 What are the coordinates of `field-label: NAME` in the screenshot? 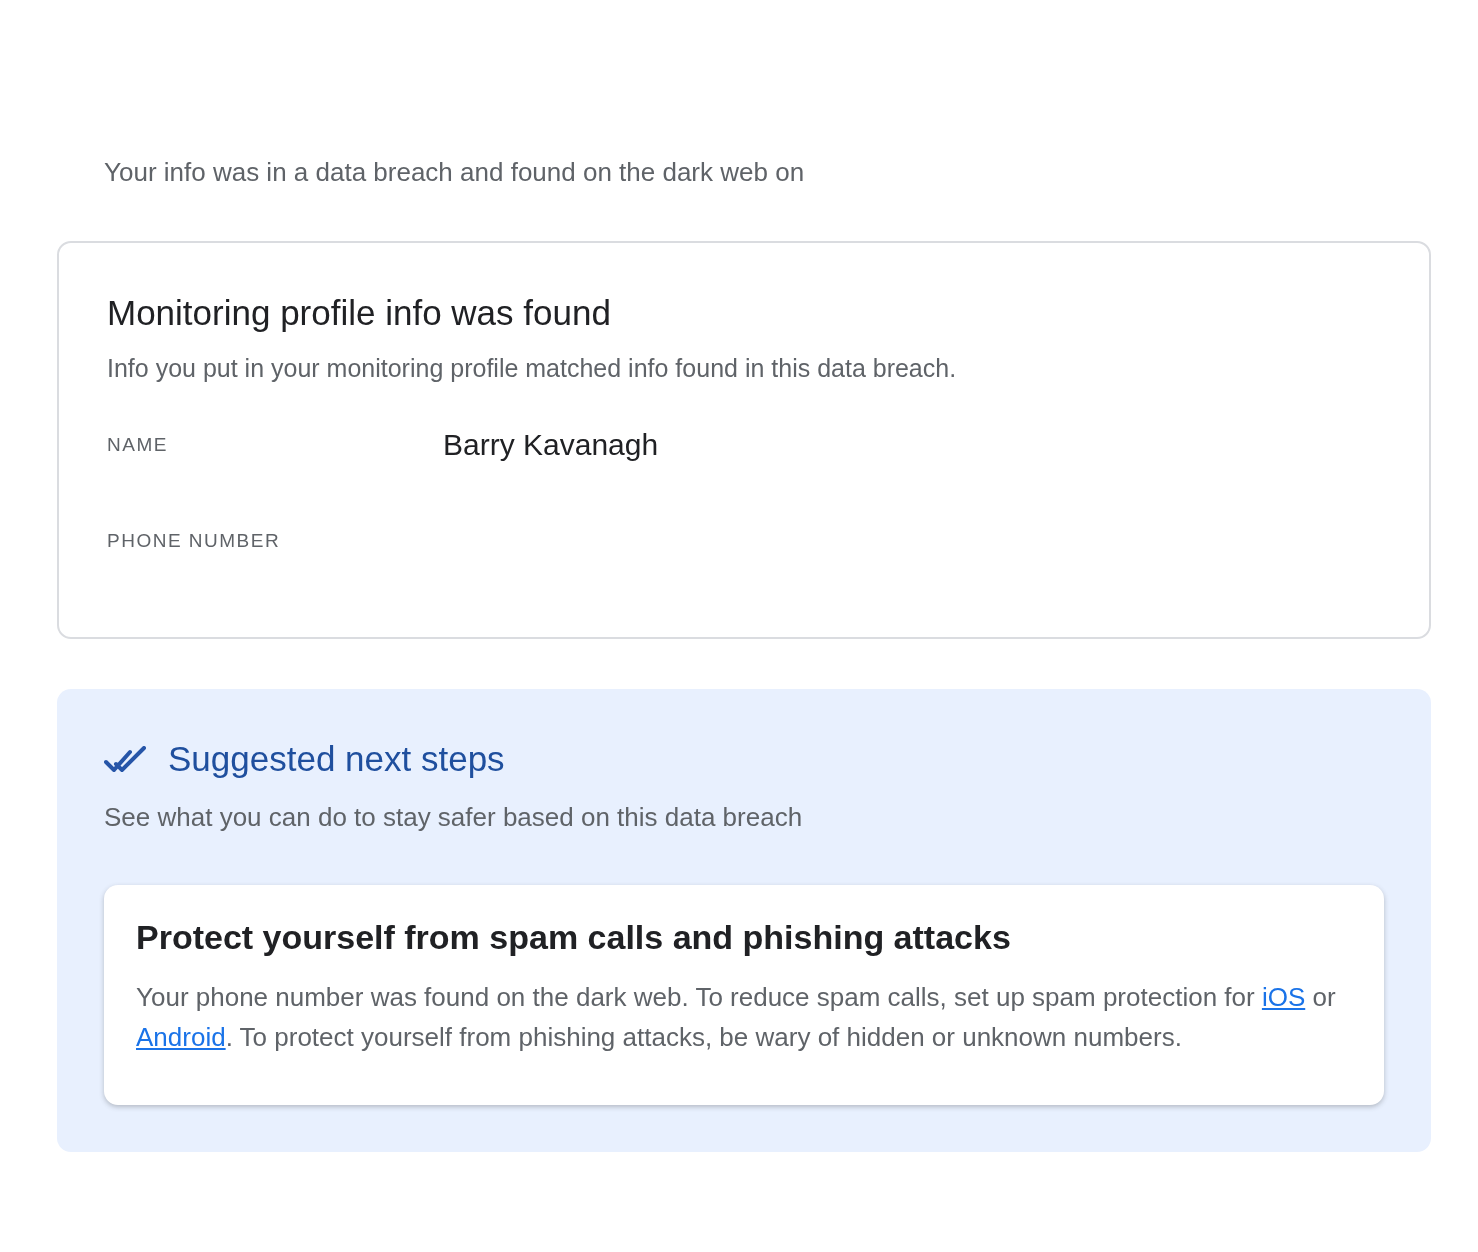 It's located at (138, 445).